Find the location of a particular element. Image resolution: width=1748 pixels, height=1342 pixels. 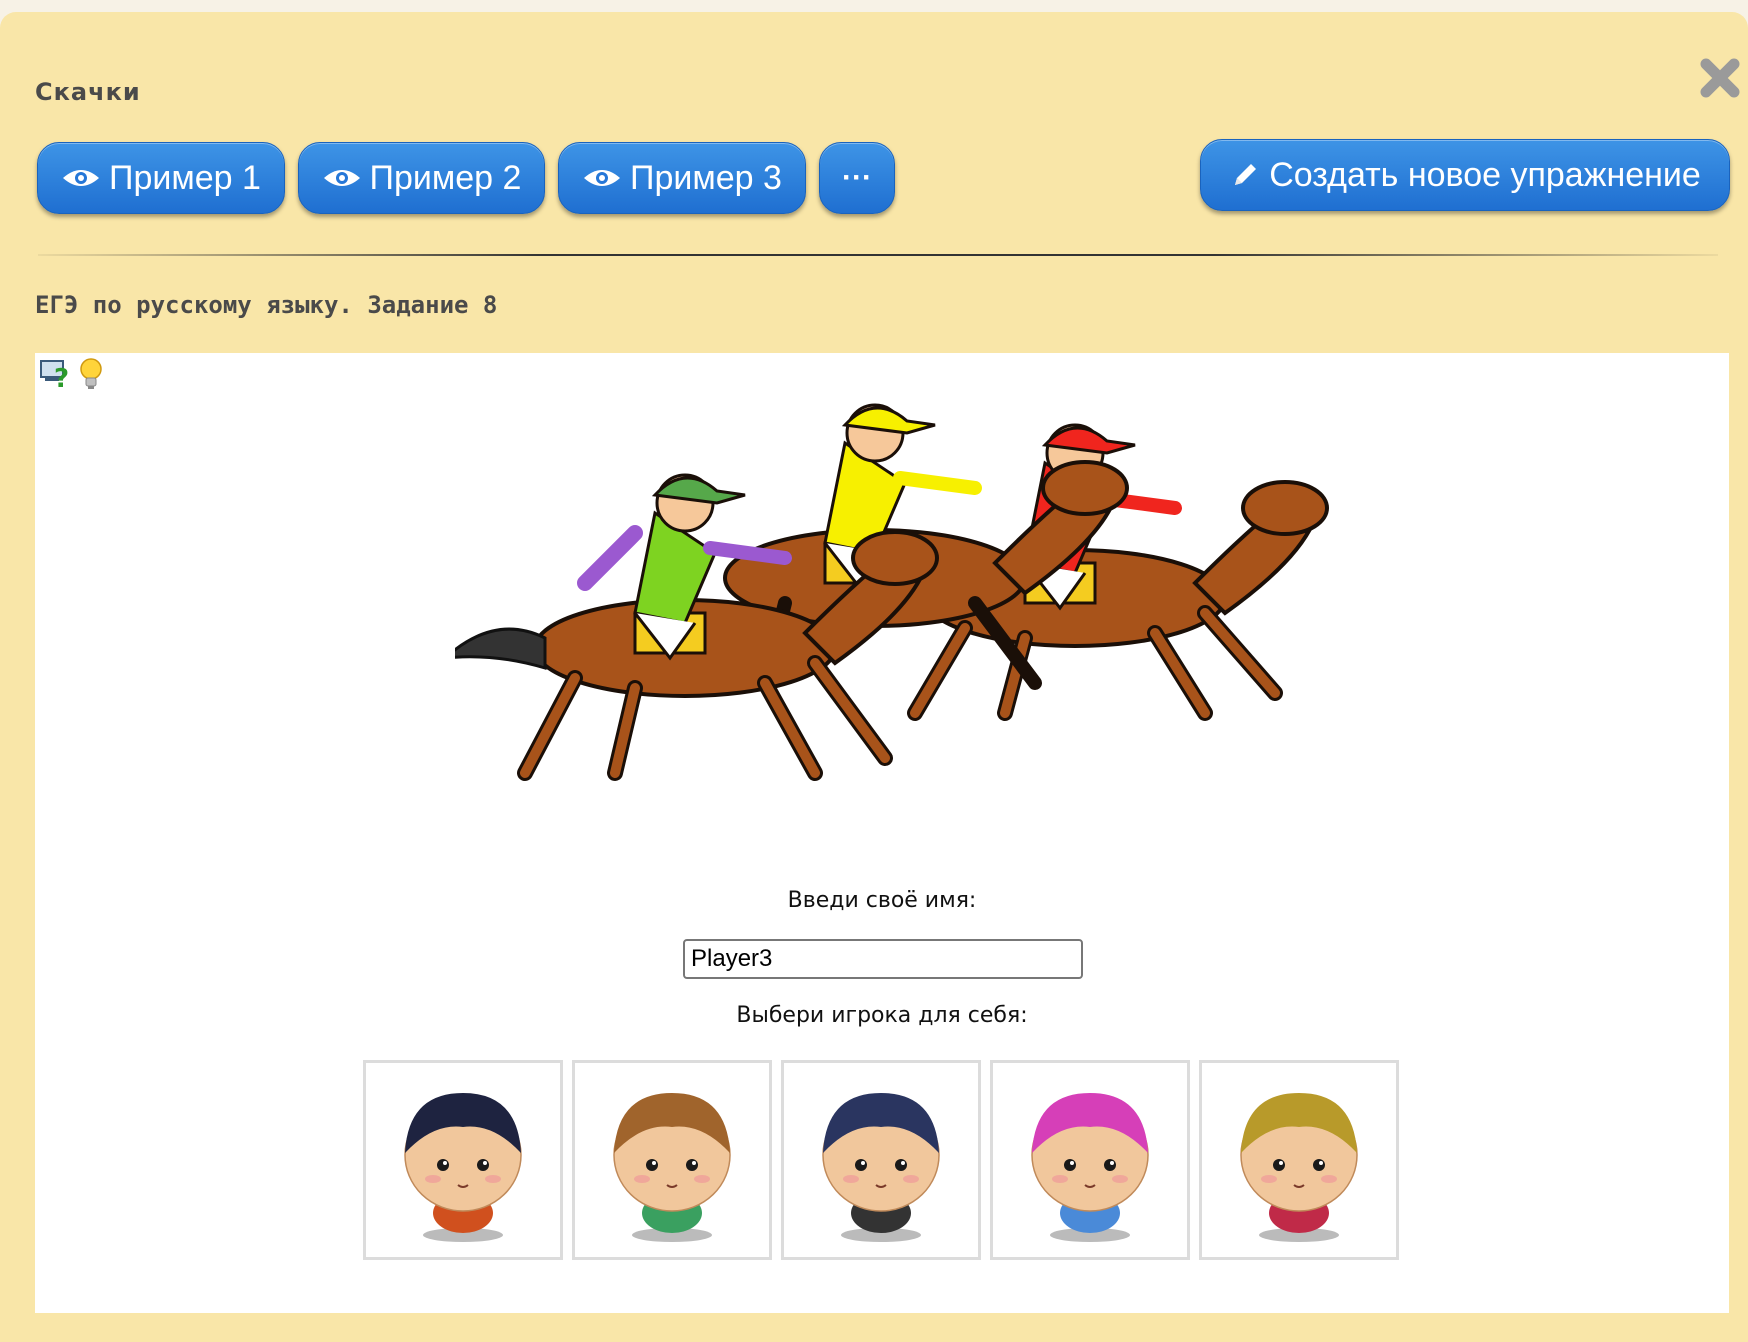

avatar-grid is located at coordinates (881, 1160).